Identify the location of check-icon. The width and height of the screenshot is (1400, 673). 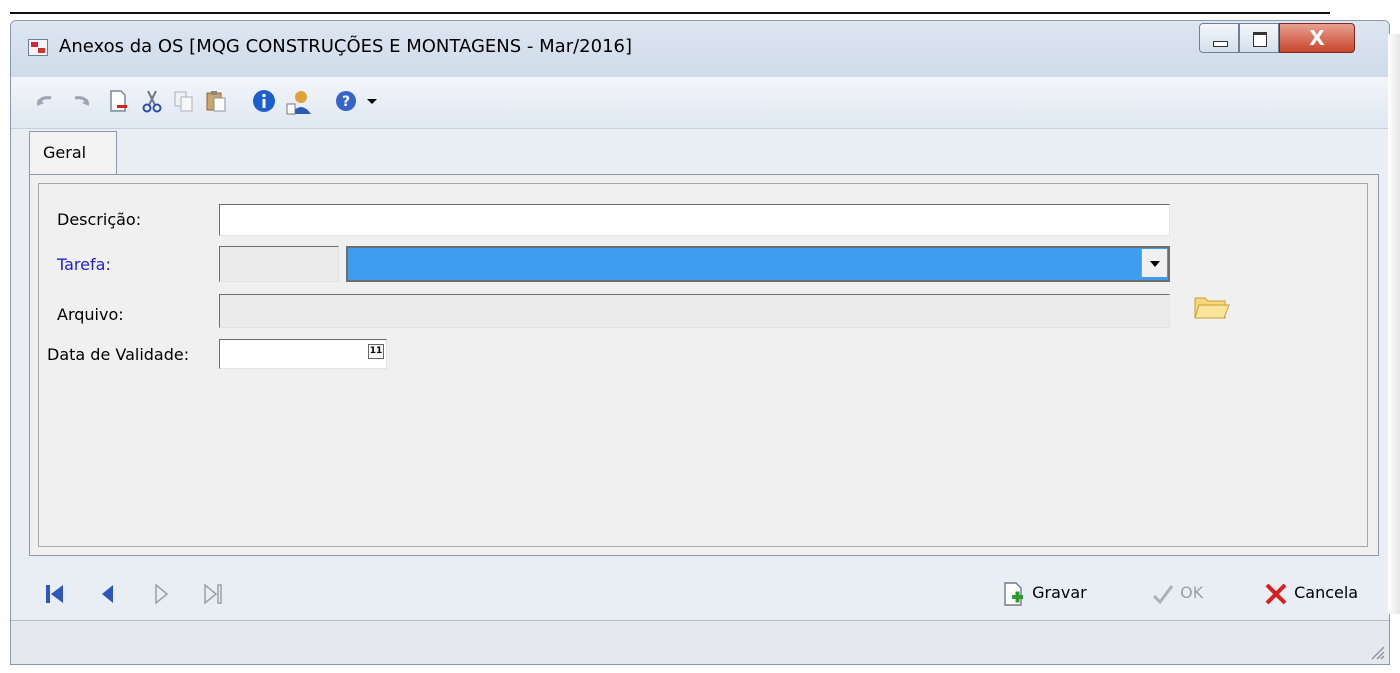
(1163, 594).